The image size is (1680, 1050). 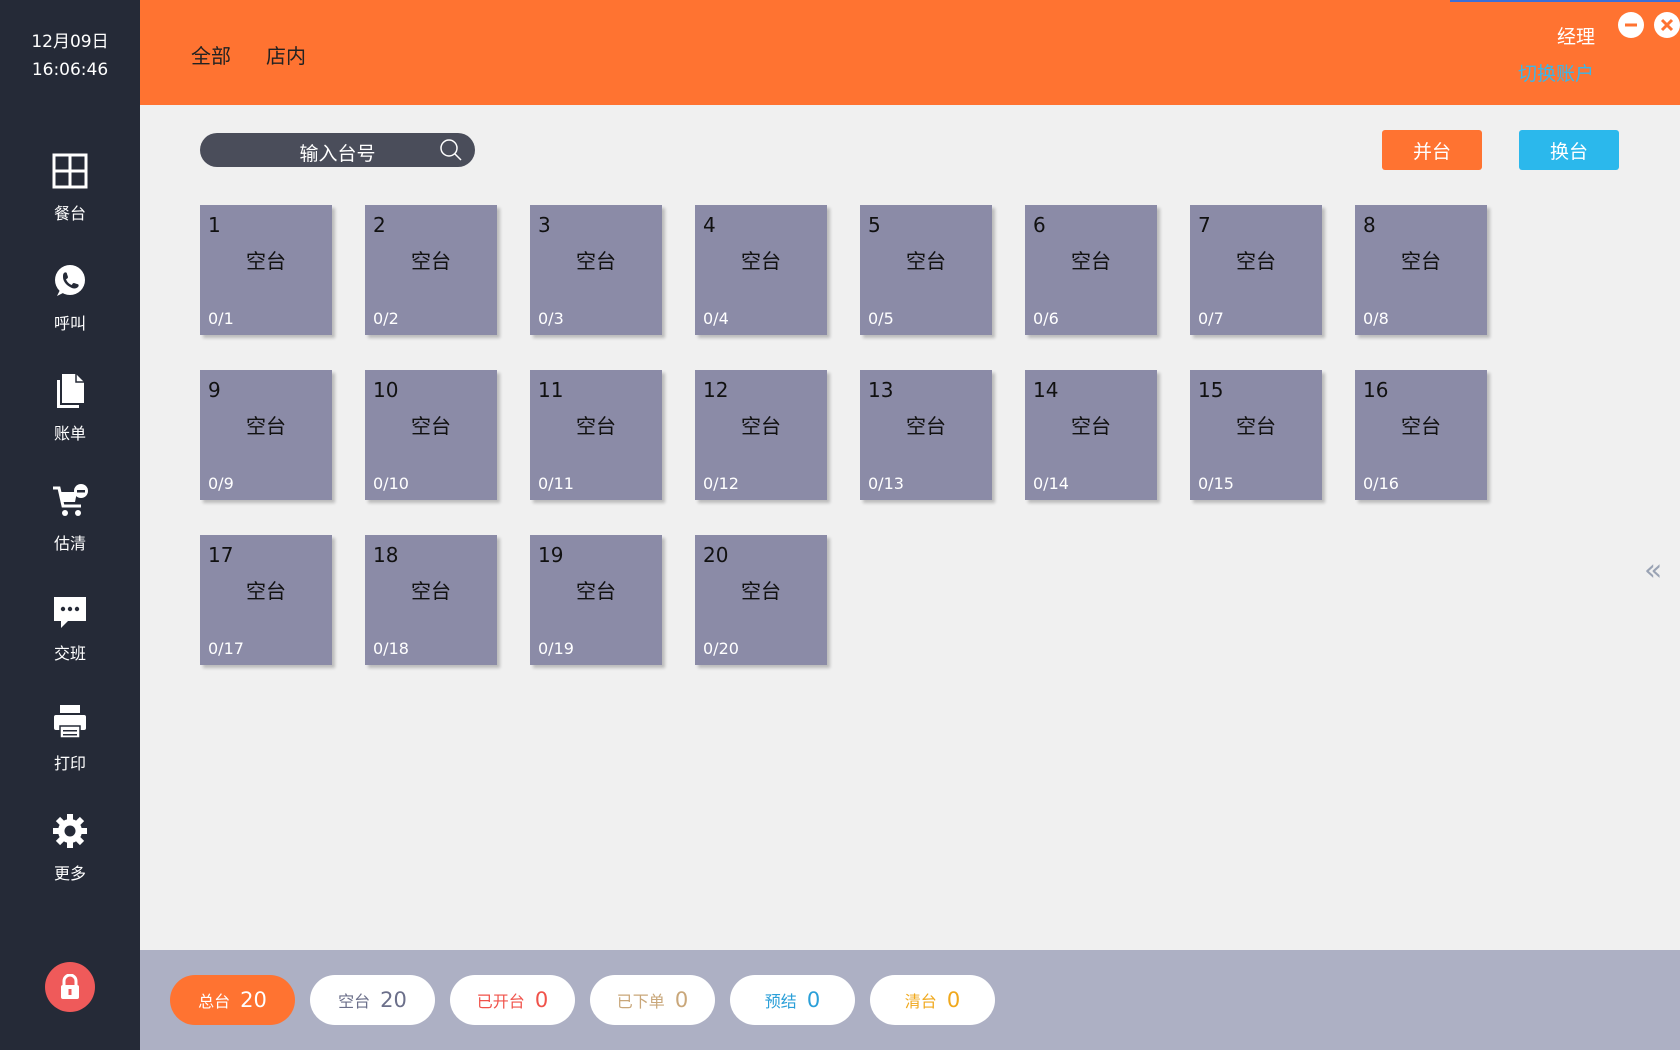 I want to click on sidebar-item-print: 打印, so click(x=70, y=747).